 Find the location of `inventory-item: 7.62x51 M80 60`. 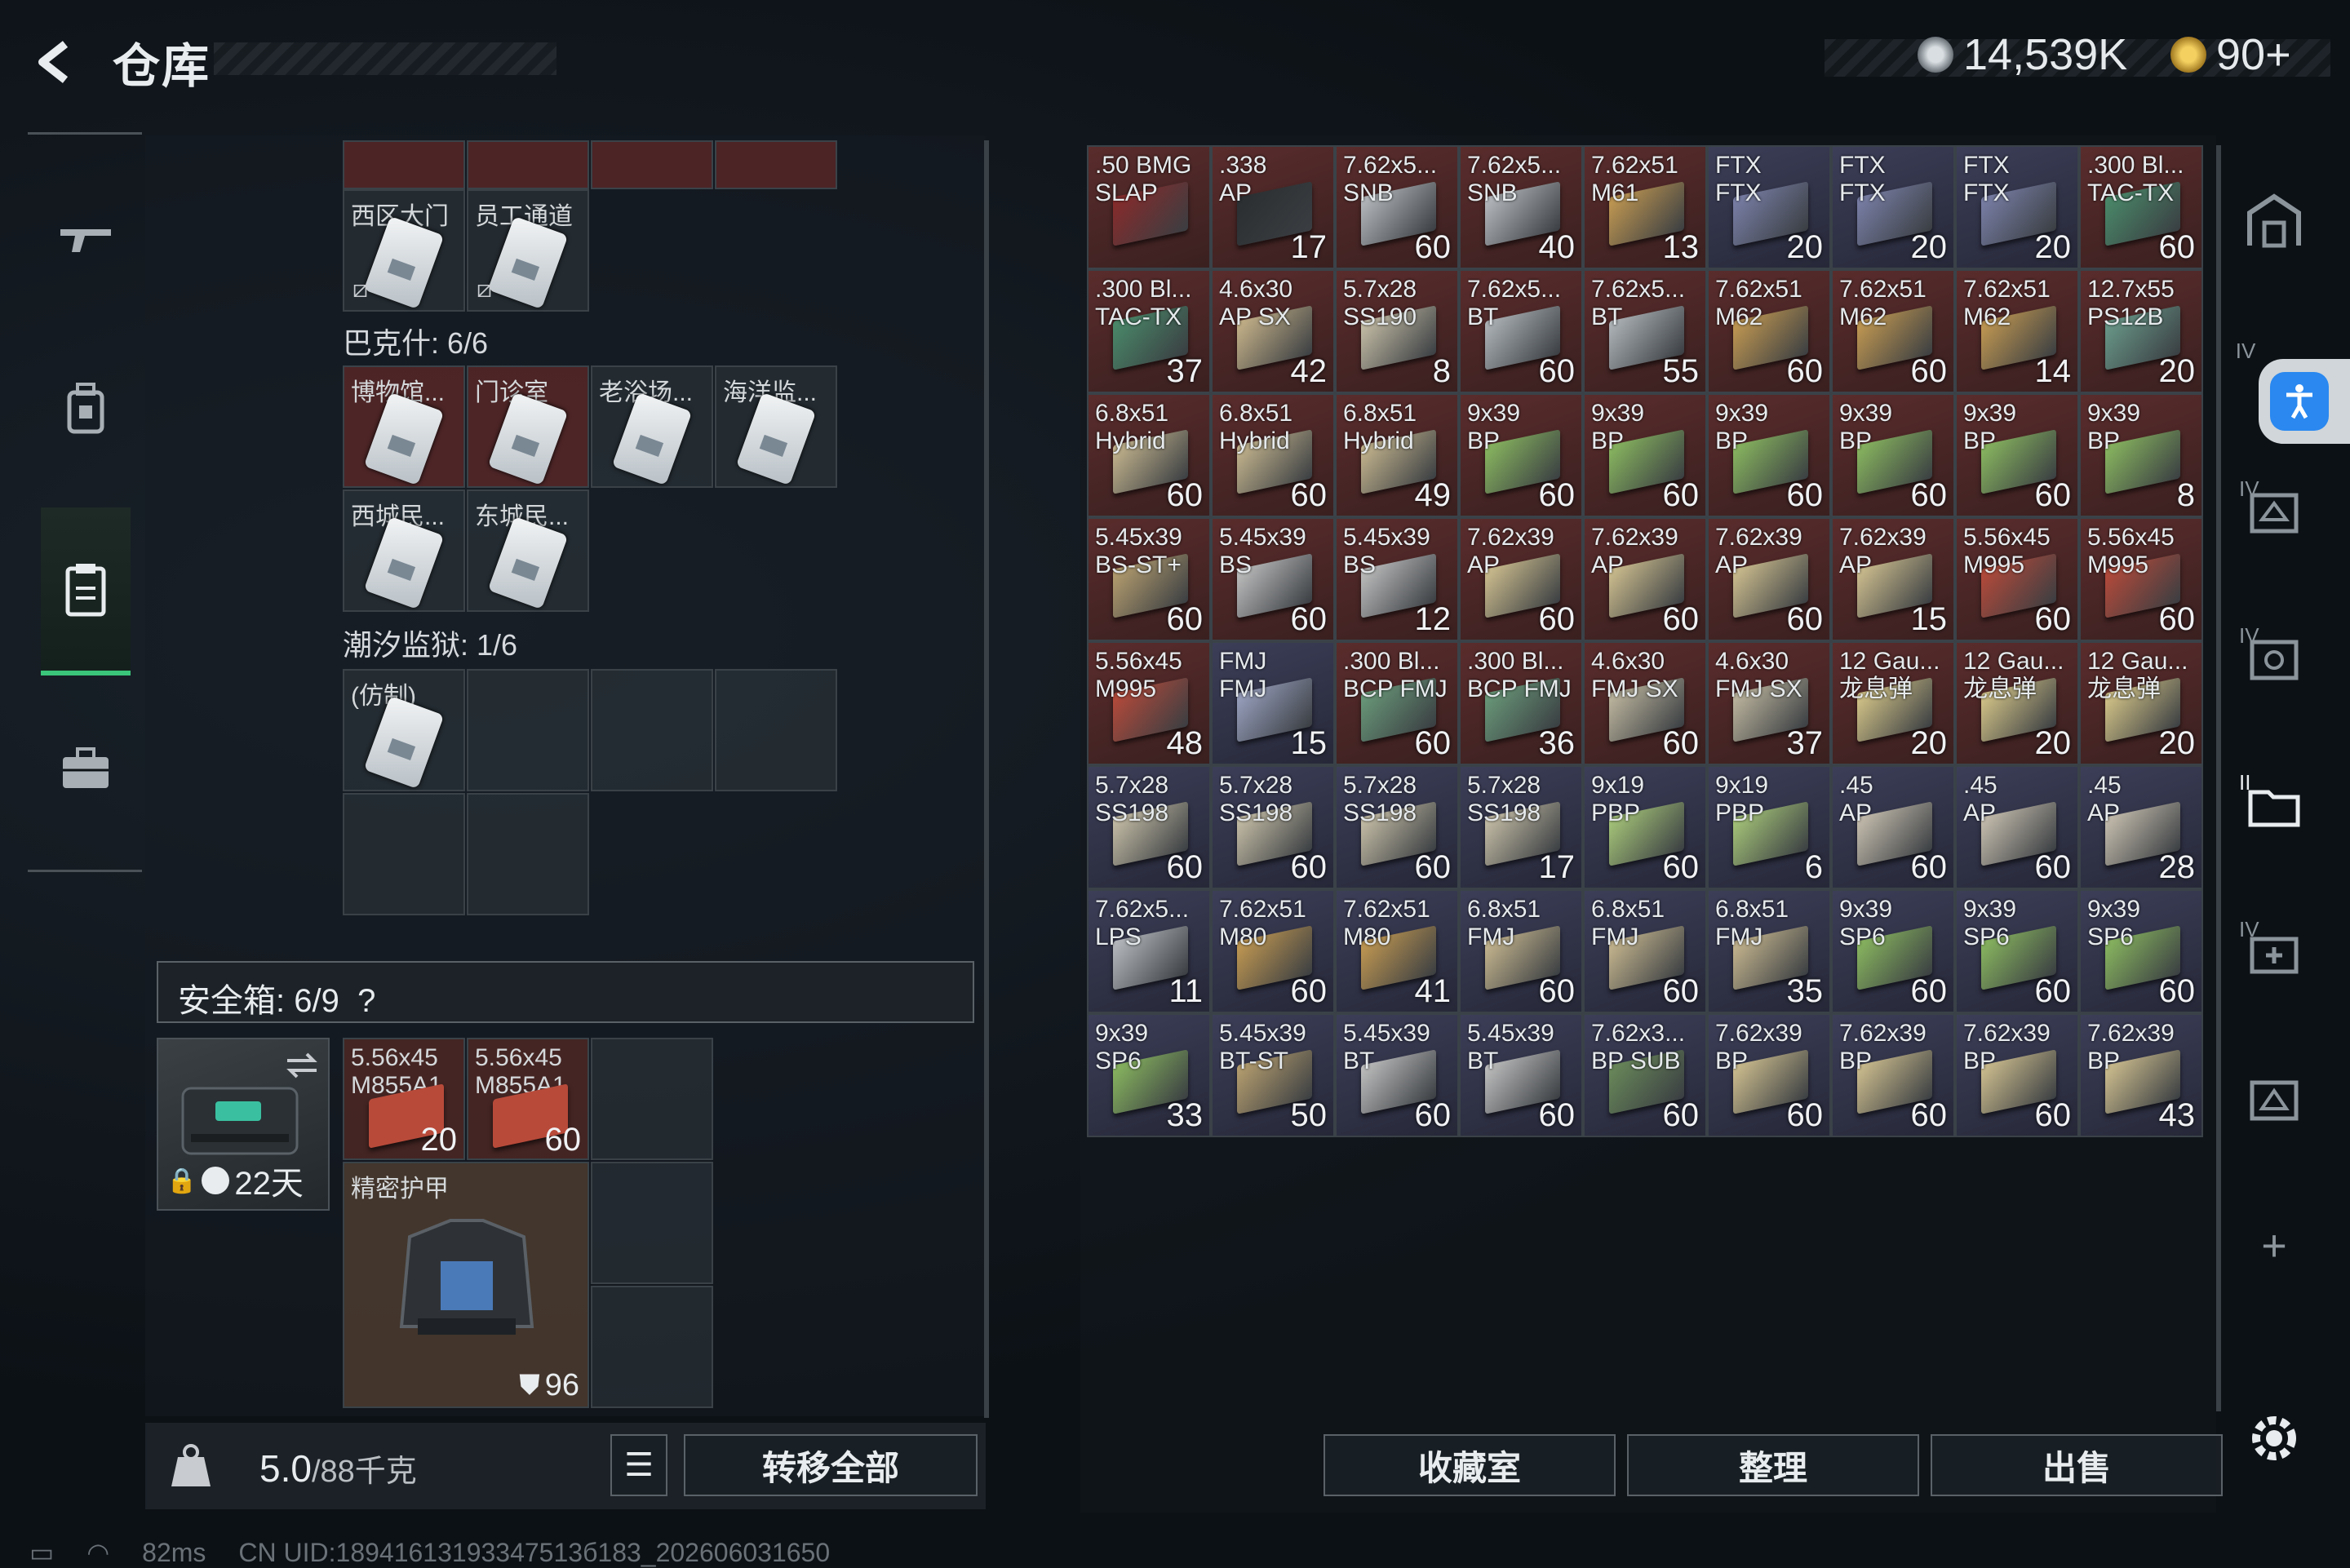

inventory-item: 7.62x51 M80 60 is located at coordinates (1273, 951).